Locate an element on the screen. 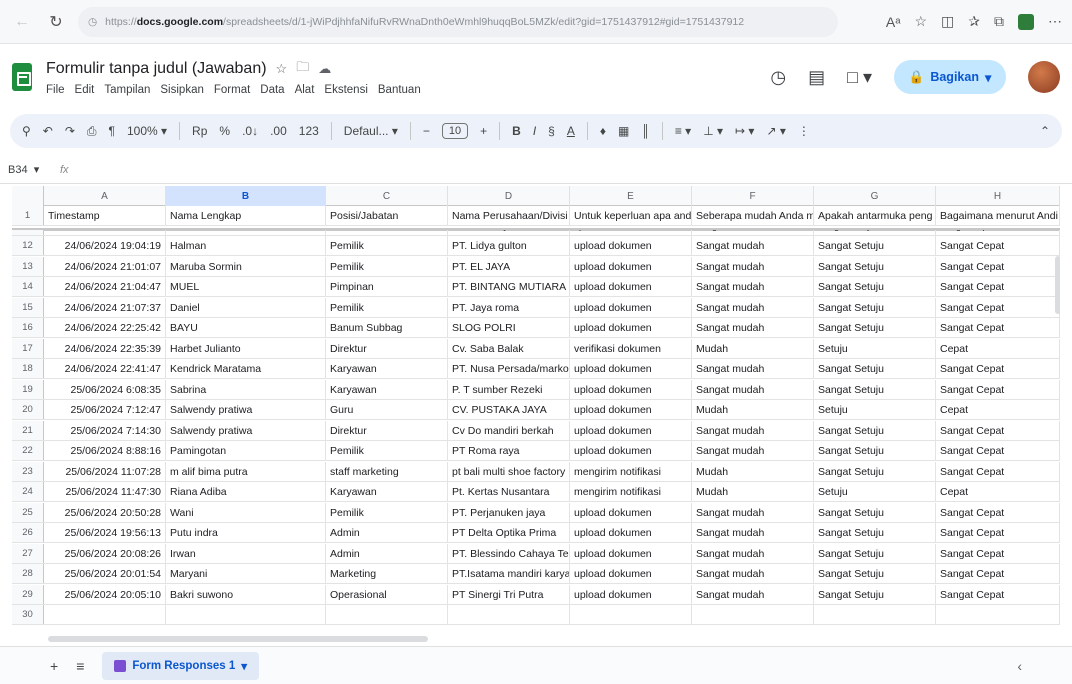 Image resolution: width=1072 pixels, height=684 pixels. table-cell: Kendrick Maratama is located at coordinates (246, 369).